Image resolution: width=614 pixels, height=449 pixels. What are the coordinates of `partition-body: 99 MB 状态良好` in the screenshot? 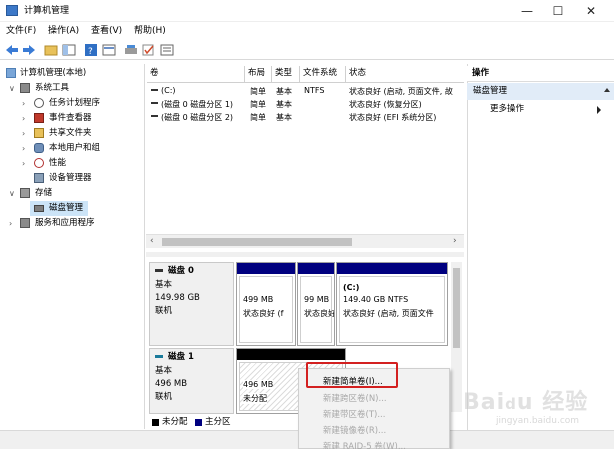 It's located at (317, 309).